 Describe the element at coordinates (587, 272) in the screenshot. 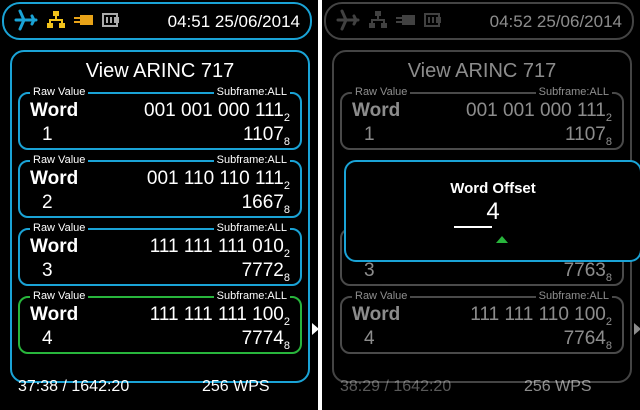

I see `octal-value: 77638` at that location.